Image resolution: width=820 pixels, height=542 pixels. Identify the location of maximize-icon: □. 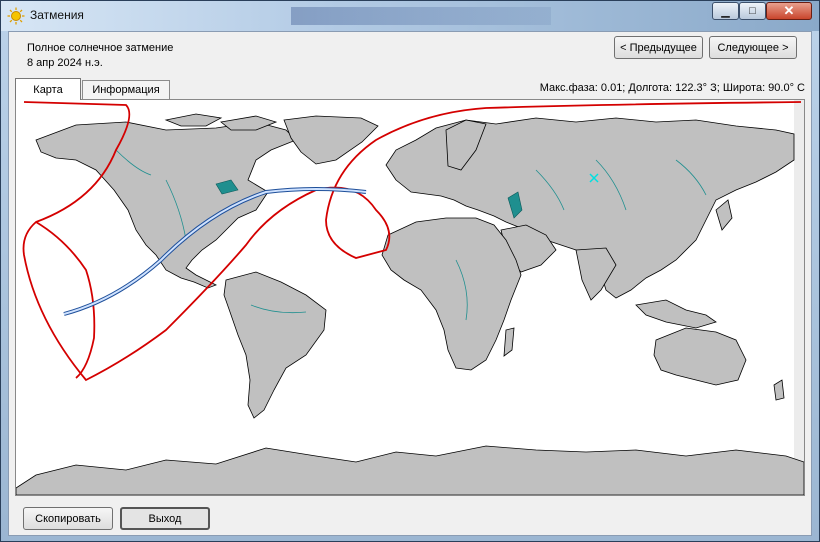
(752, 11).